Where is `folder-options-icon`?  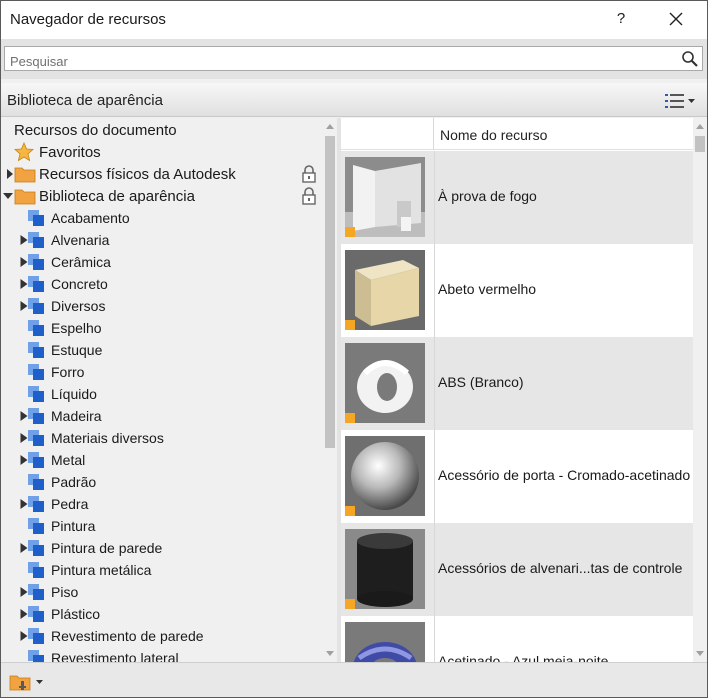 folder-options-icon is located at coordinates (20, 683).